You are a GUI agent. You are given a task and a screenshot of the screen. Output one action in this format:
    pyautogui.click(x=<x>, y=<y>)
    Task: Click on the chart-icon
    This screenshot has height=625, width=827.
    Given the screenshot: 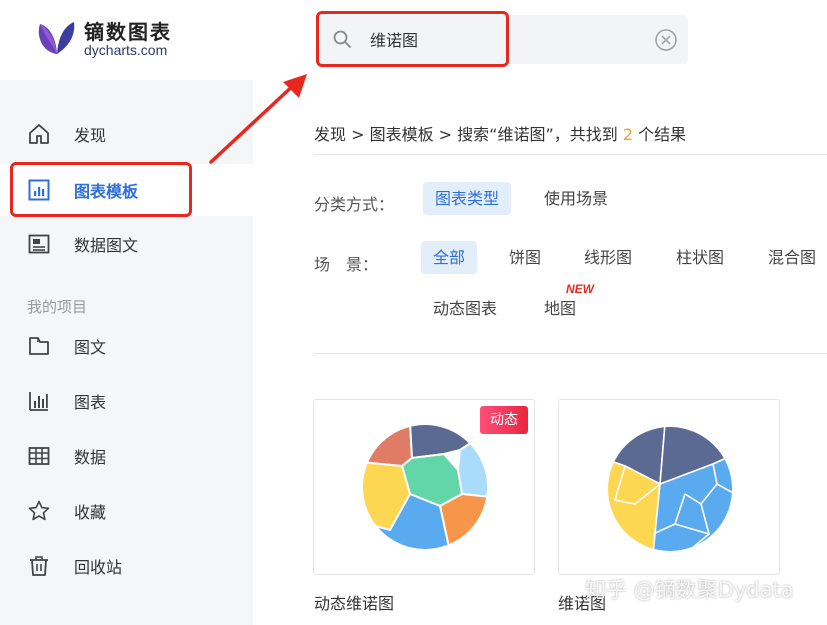 What is the action you would take?
    pyautogui.click(x=38, y=401)
    